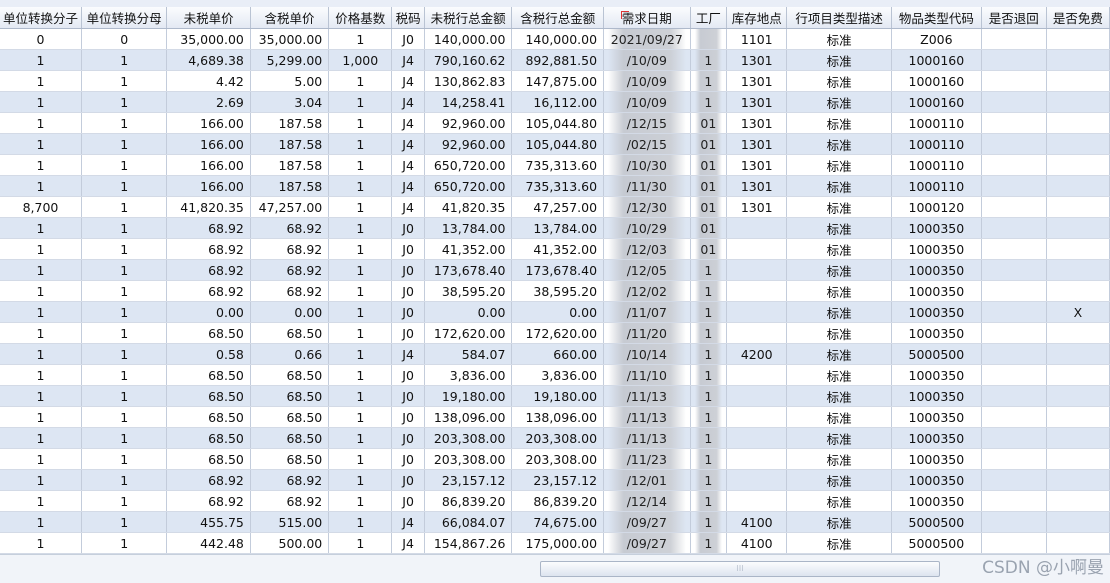 The height and width of the screenshot is (583, 1110). Describe the element at coordinates (558, 291) in the screenshot. I see `table-cell: 38,595.20` at that location.